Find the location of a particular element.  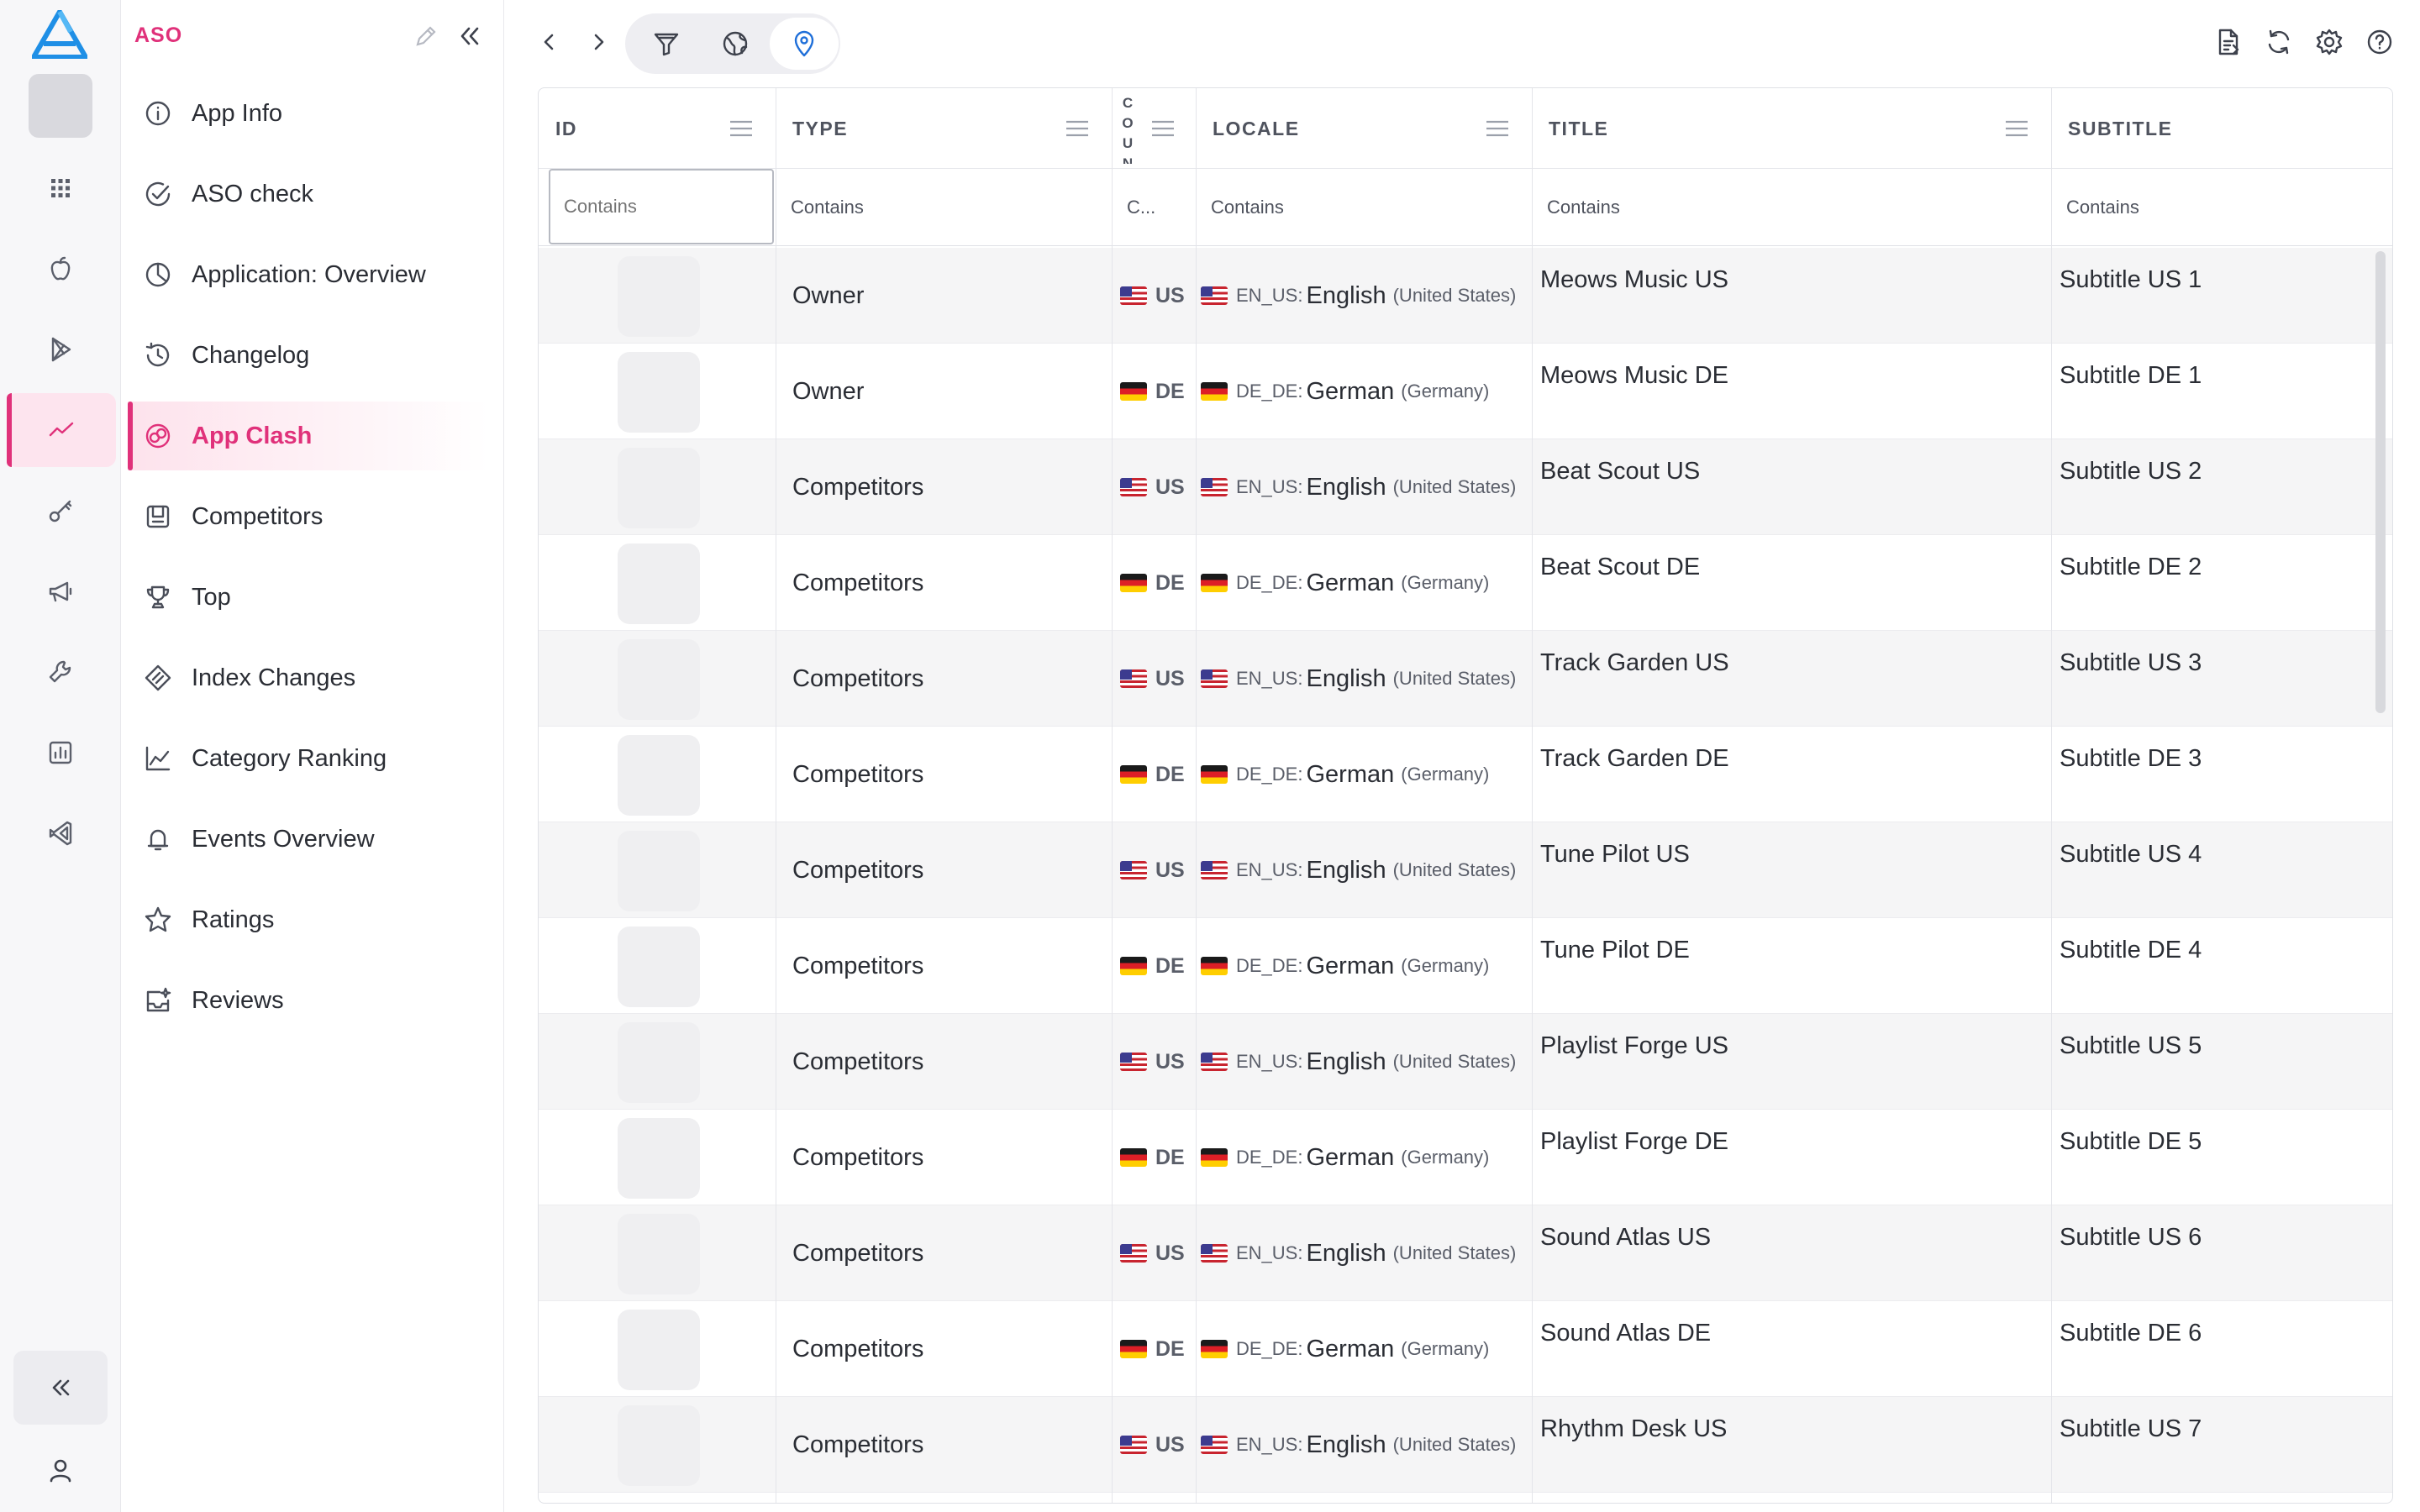

locale-language: German is located at coordinates (1350, 1157).